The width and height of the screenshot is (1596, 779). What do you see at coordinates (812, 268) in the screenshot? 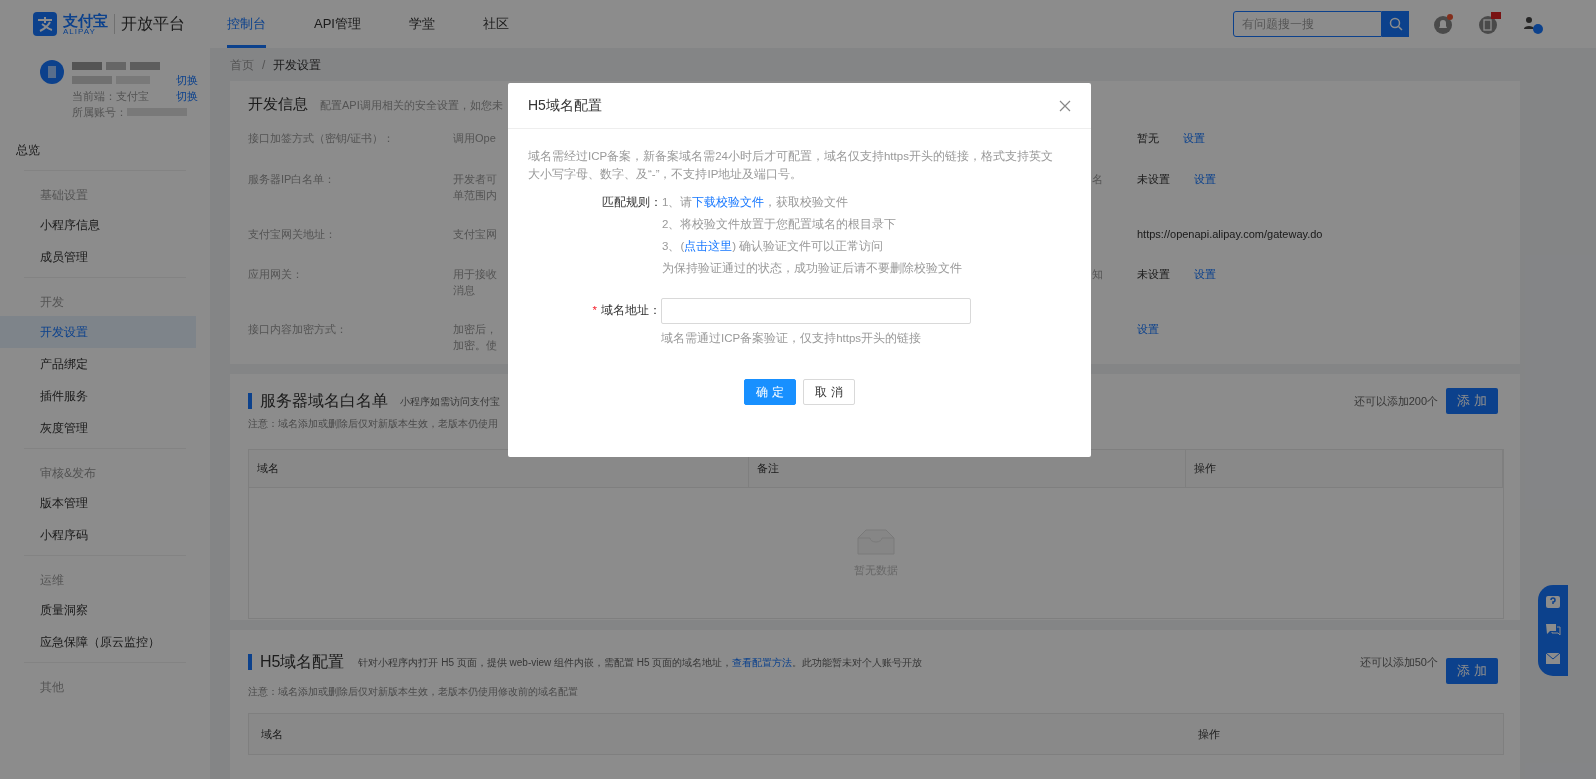
I see `rule-text: 为保持验证通过的状态，成功验证后请不要删除校验文件` at bounding box center [812, 268].